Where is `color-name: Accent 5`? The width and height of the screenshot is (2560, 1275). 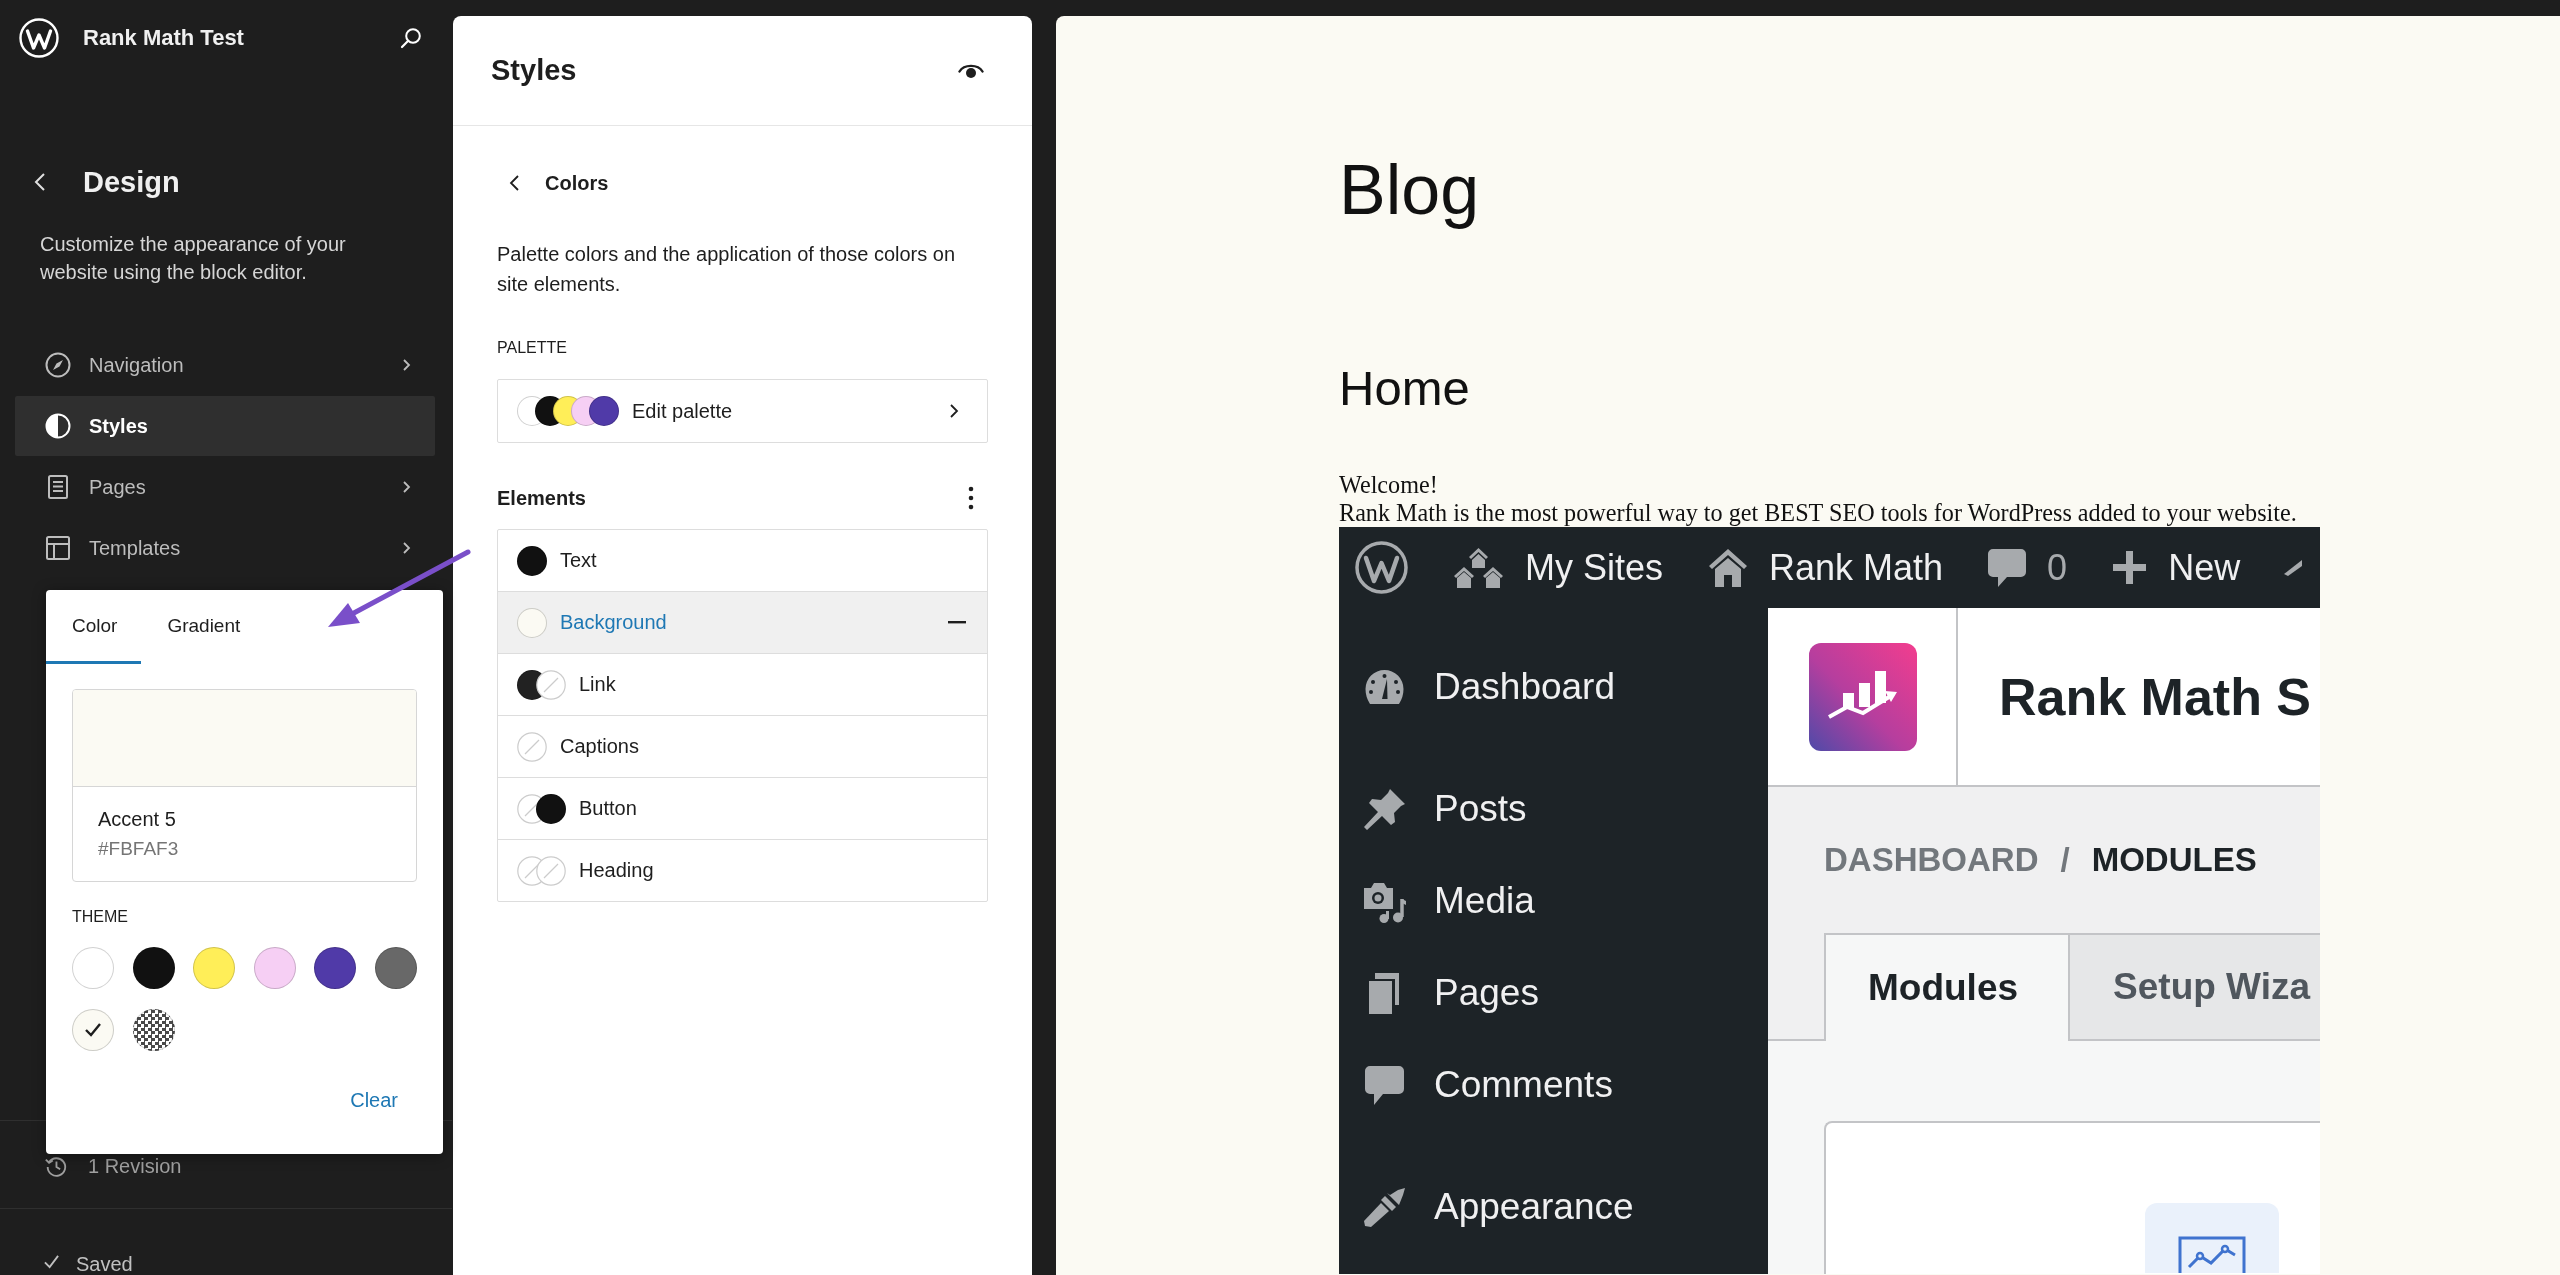 color-name: Accent 5 is located at coordinates (137, 819).